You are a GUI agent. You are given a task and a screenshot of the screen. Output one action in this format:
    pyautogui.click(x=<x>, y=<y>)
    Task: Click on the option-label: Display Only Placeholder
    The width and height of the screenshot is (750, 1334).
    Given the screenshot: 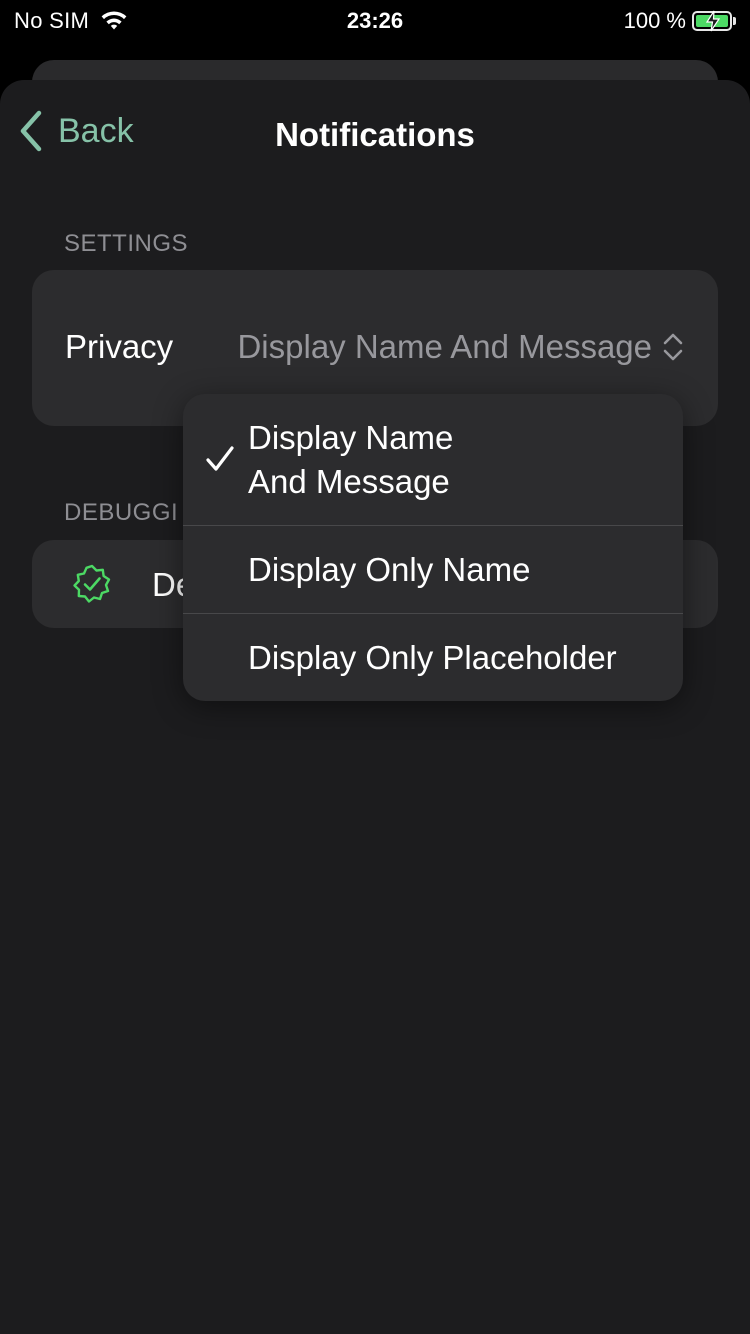 What is the action you would take?
    pyautogui.click(x=432, y=657)
    